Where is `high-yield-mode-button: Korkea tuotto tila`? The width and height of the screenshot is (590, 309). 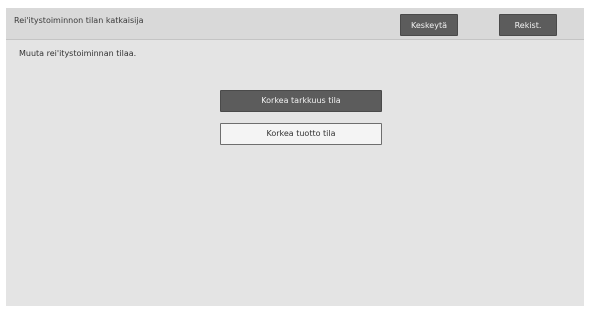 high-yield-mode-button: Korkea tuotto tila is located at coordinates (301, 134).